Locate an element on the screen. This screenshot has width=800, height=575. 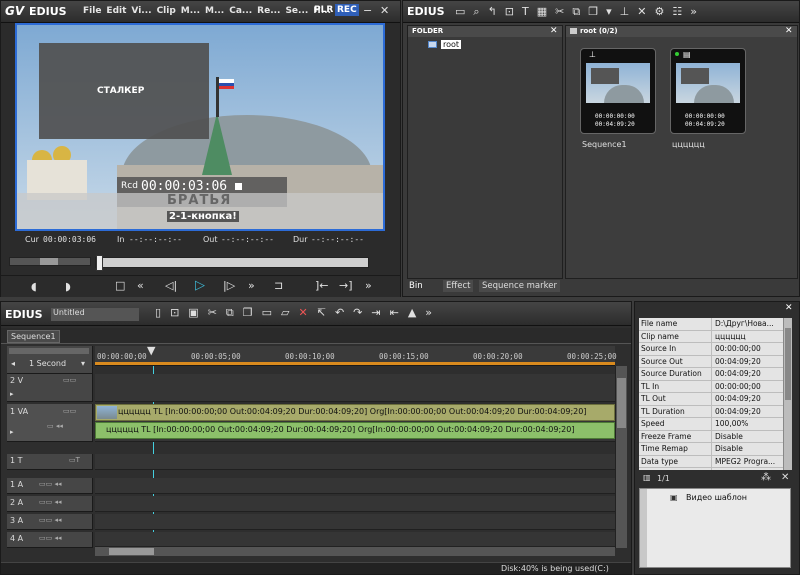
track-1t-lock-icon: ▭T is located at coordinates (74, 460).